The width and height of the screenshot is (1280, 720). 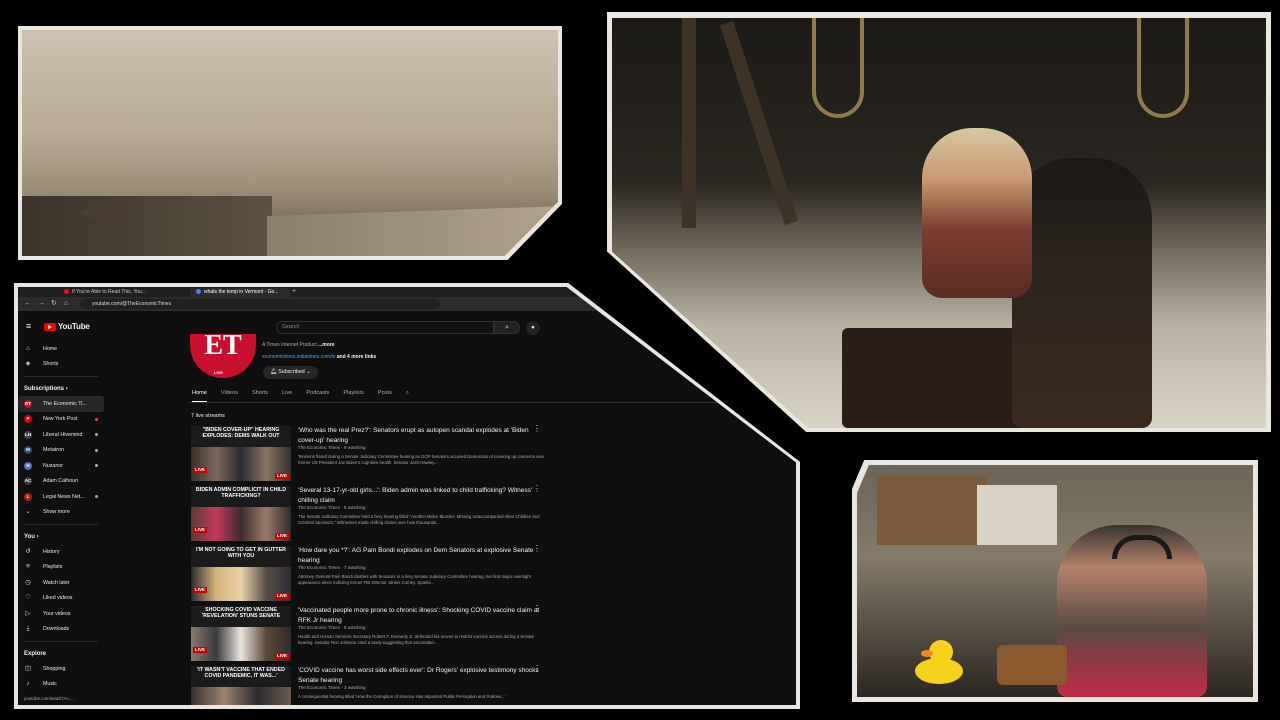 I want to click on forward-icon: →, so click(x=41, y=304).